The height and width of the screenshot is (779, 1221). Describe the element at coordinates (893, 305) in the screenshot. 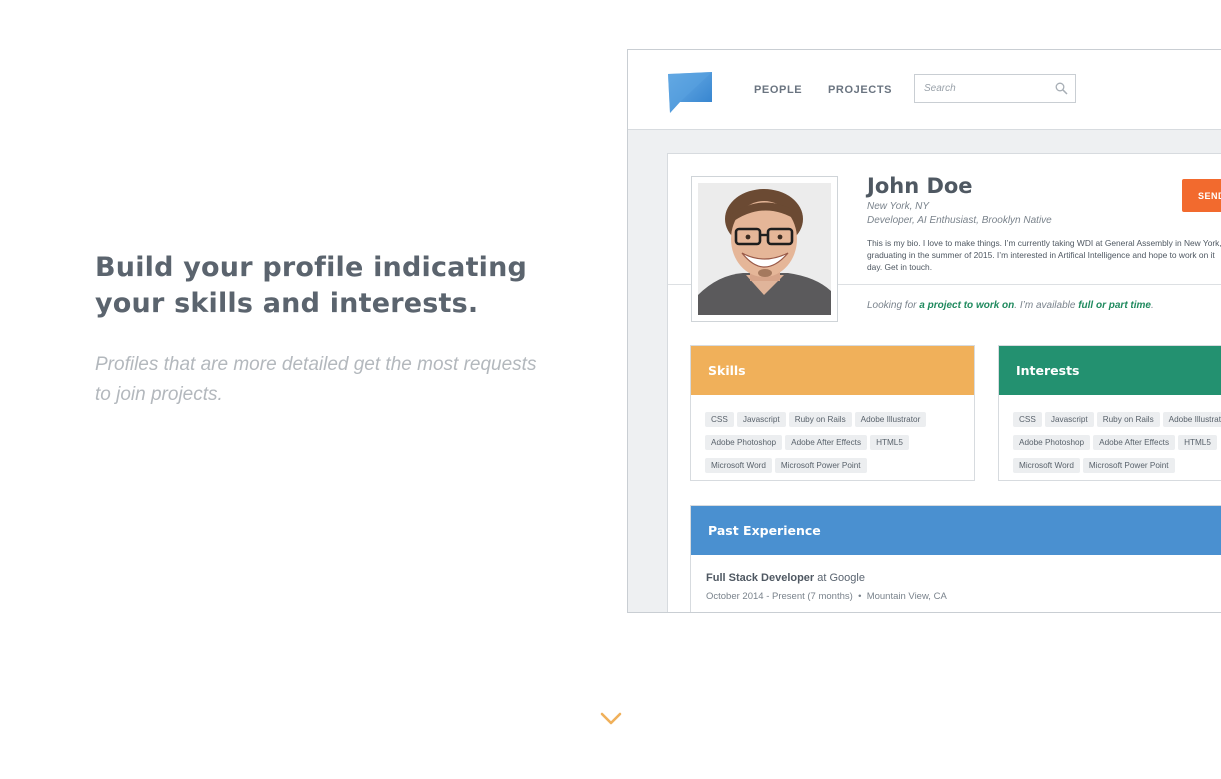

I see `availability-prefix: Looking for` at that location.